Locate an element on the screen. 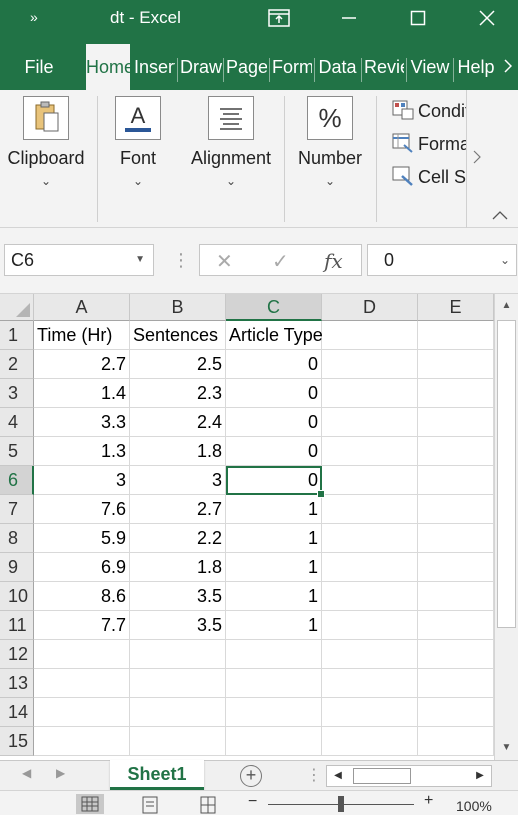 This screenshot has height=815, width=518. previous-sheet-icon: ◀ is located at coordinates (26, 773).